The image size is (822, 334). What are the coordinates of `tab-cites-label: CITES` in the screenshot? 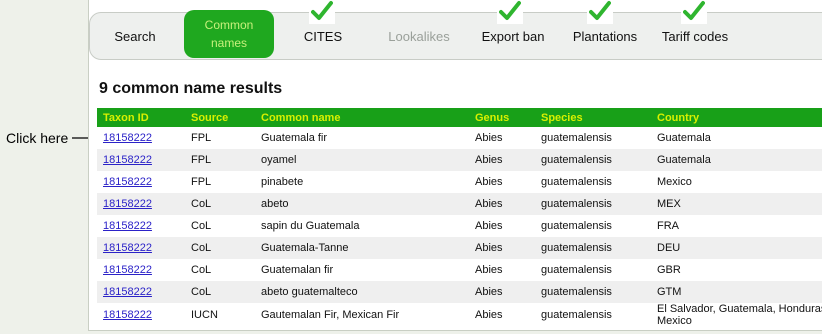 It's located at (323, 36).